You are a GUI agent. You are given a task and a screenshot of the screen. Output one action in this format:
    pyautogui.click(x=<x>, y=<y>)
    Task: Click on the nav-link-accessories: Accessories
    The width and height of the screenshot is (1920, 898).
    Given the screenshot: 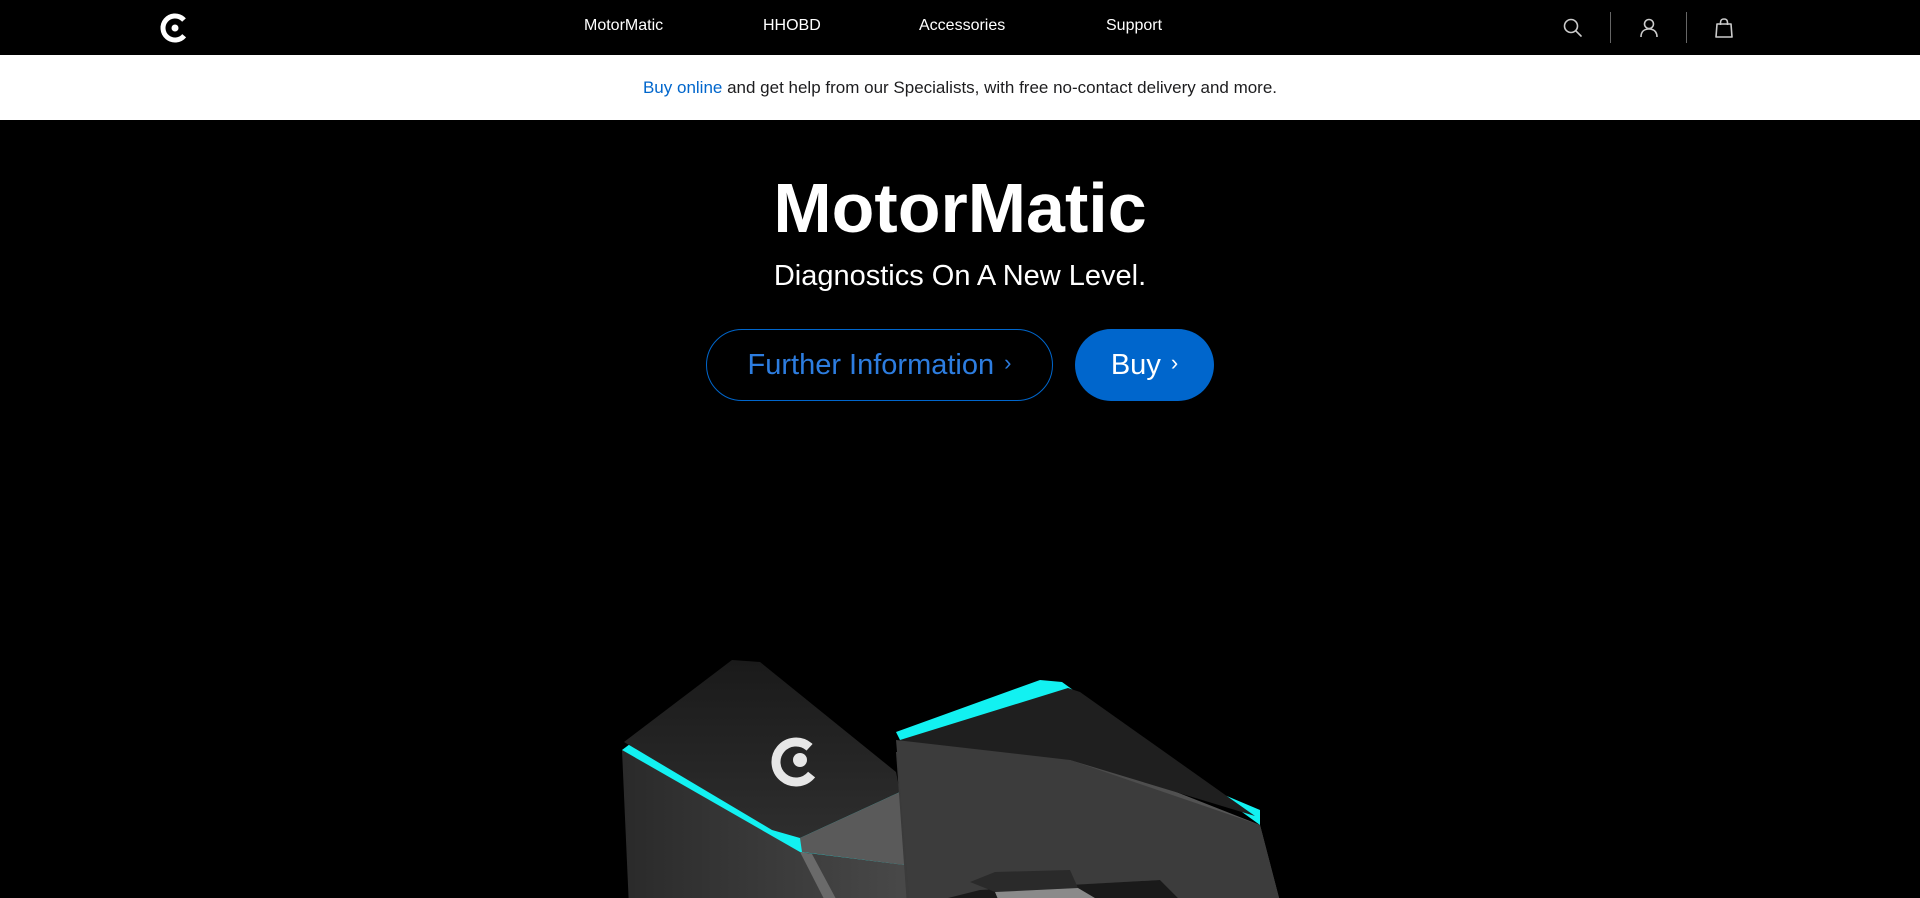 What is the action you would take?
    pyautogui.click(x=962, y=26)
    